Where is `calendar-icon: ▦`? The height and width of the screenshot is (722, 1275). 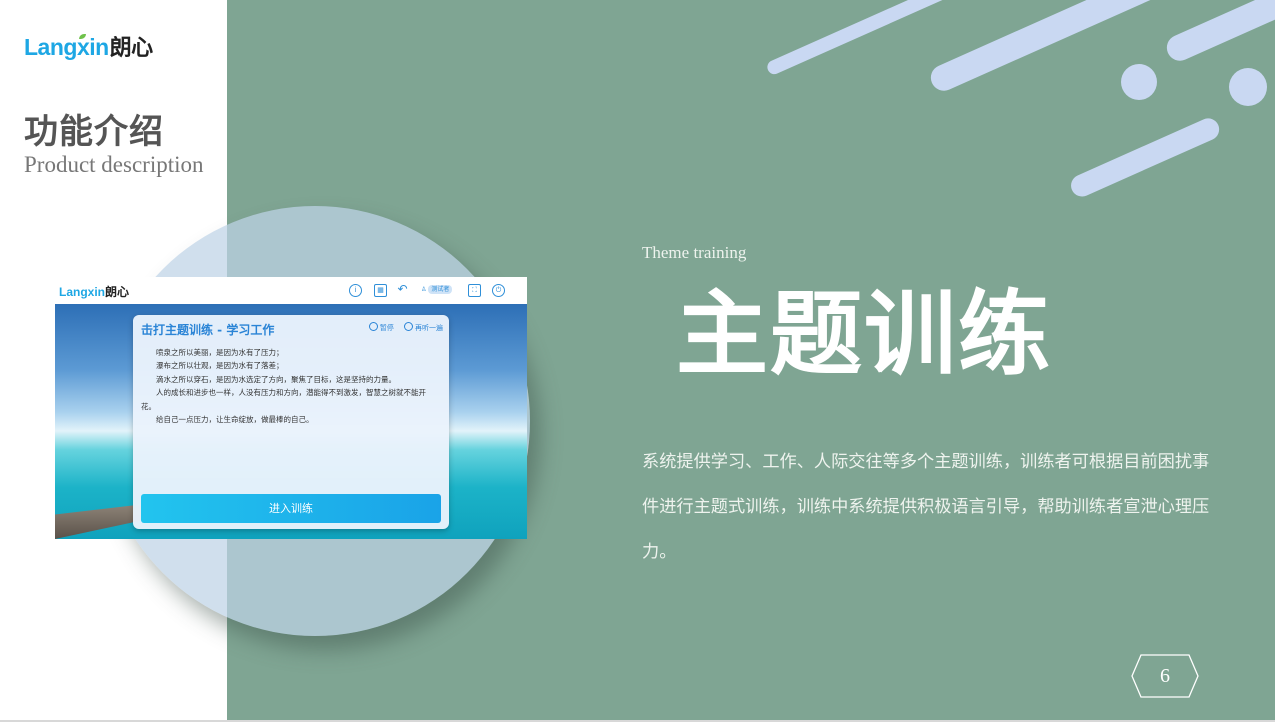
calendar-icon: ▦ is located at coordinates (380, 290).